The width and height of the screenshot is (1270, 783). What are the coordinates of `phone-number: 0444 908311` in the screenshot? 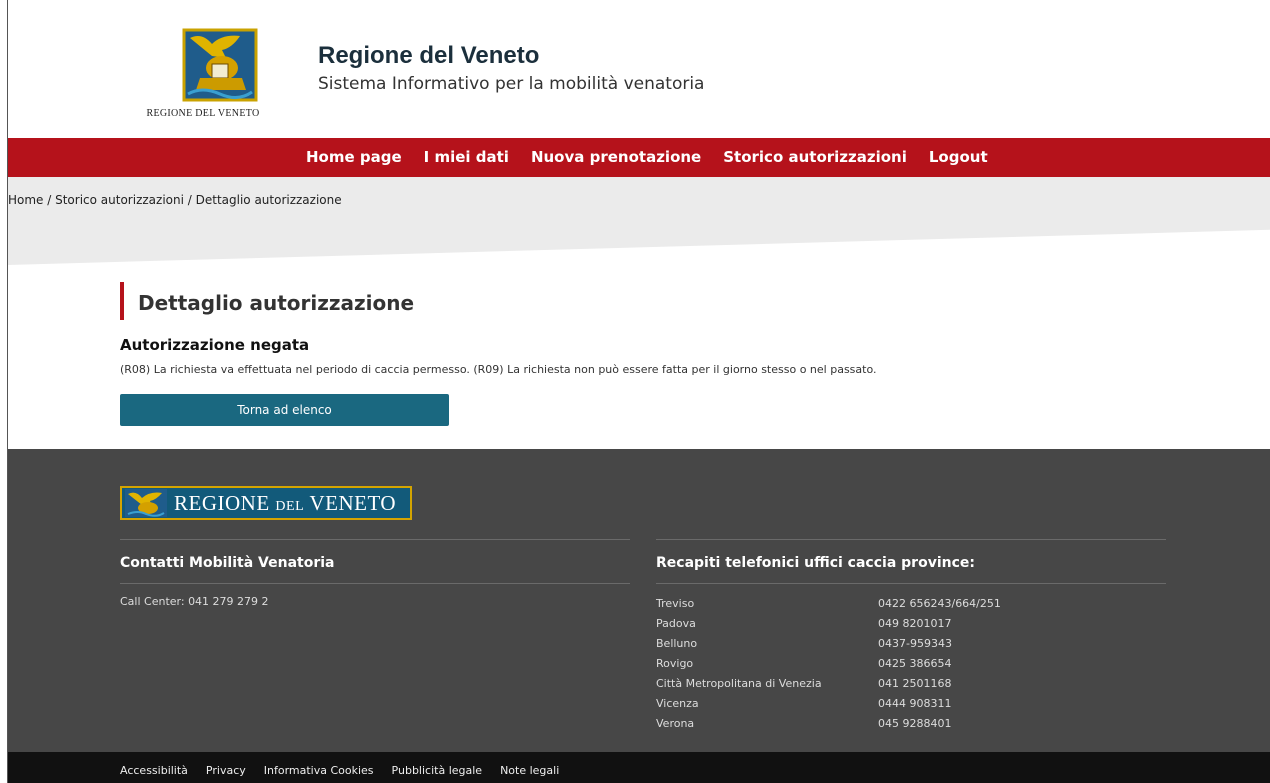 It's located at (915, 703).